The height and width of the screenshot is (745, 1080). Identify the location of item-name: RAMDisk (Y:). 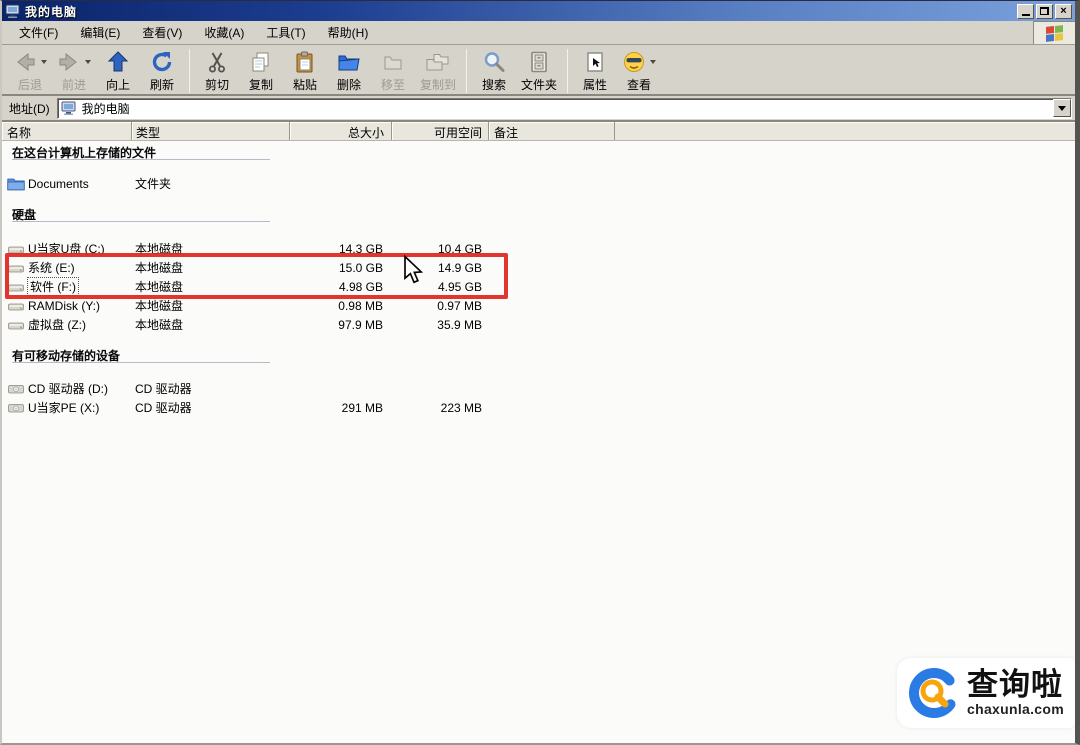
(64, 305).